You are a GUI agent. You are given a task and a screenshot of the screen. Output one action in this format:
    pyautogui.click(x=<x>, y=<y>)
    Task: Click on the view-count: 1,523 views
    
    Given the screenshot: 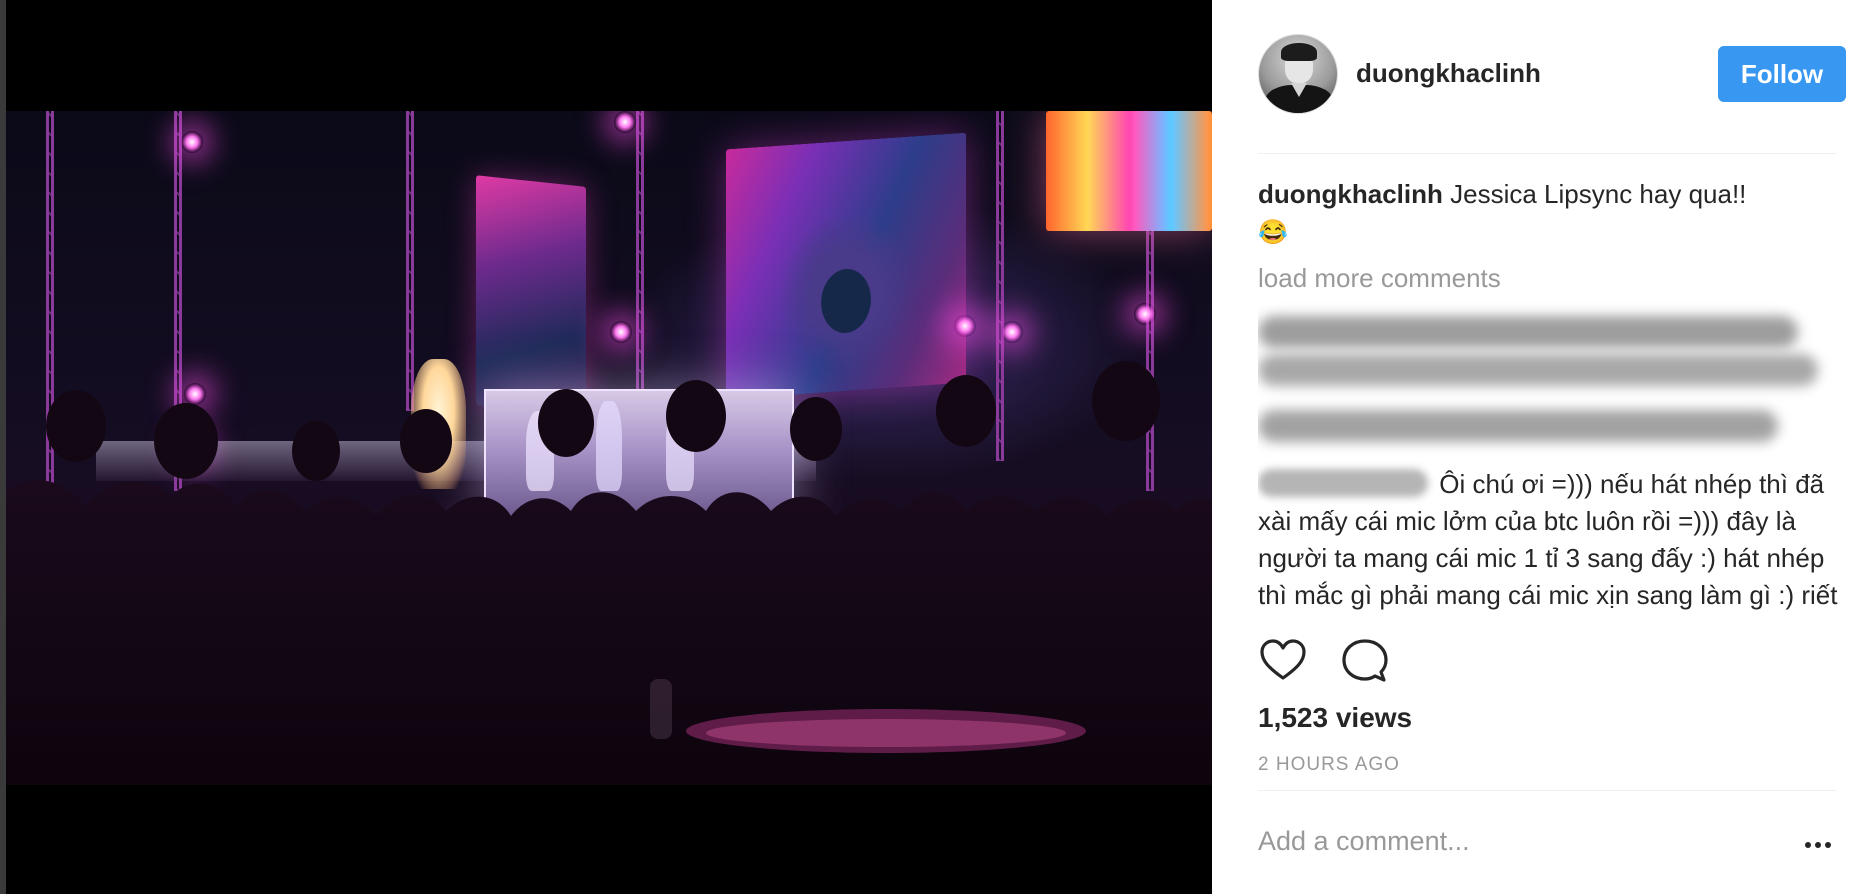 What is the action you would take?
    pyautogui.click(x=1335, y=717)
    